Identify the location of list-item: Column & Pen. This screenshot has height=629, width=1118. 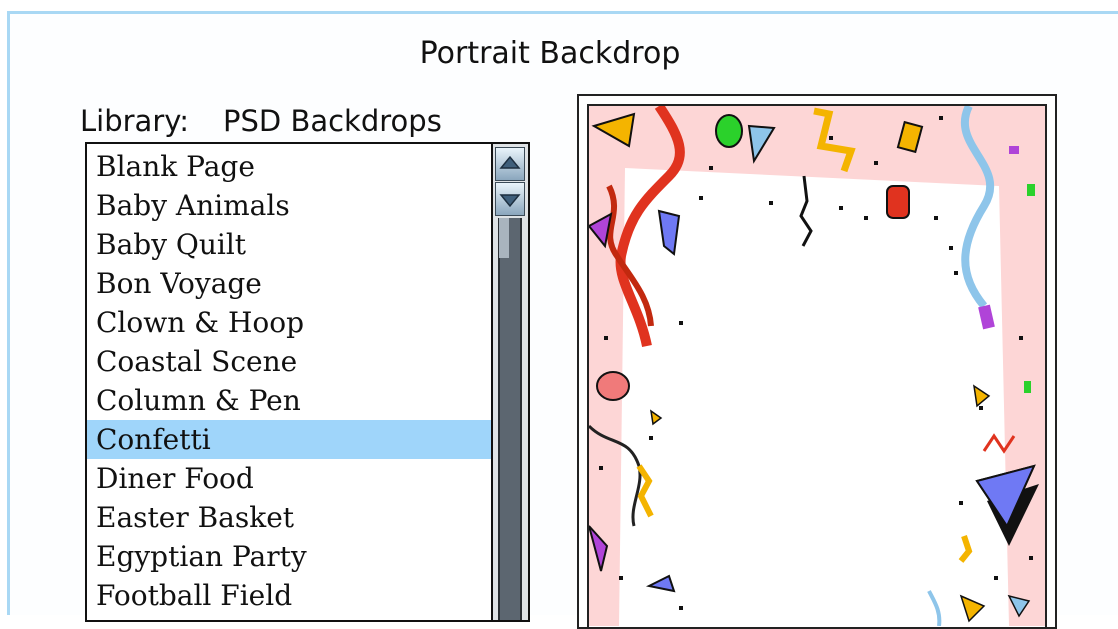
(289, 400).